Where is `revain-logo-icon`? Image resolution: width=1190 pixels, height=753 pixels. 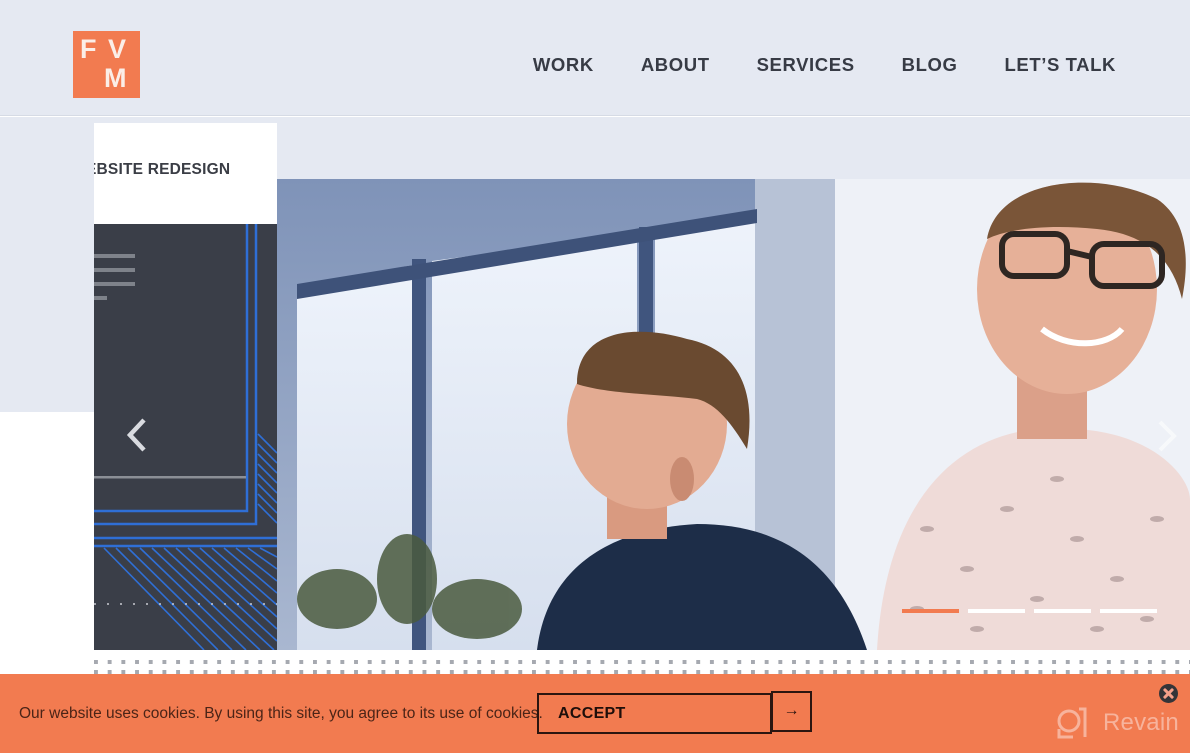
revain-logo-icon is located at coordinates (1072, 723).